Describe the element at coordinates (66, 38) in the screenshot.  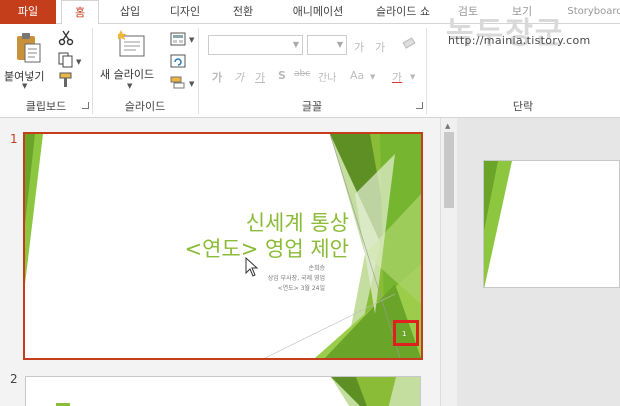
I see `scissors-icon` at that location.